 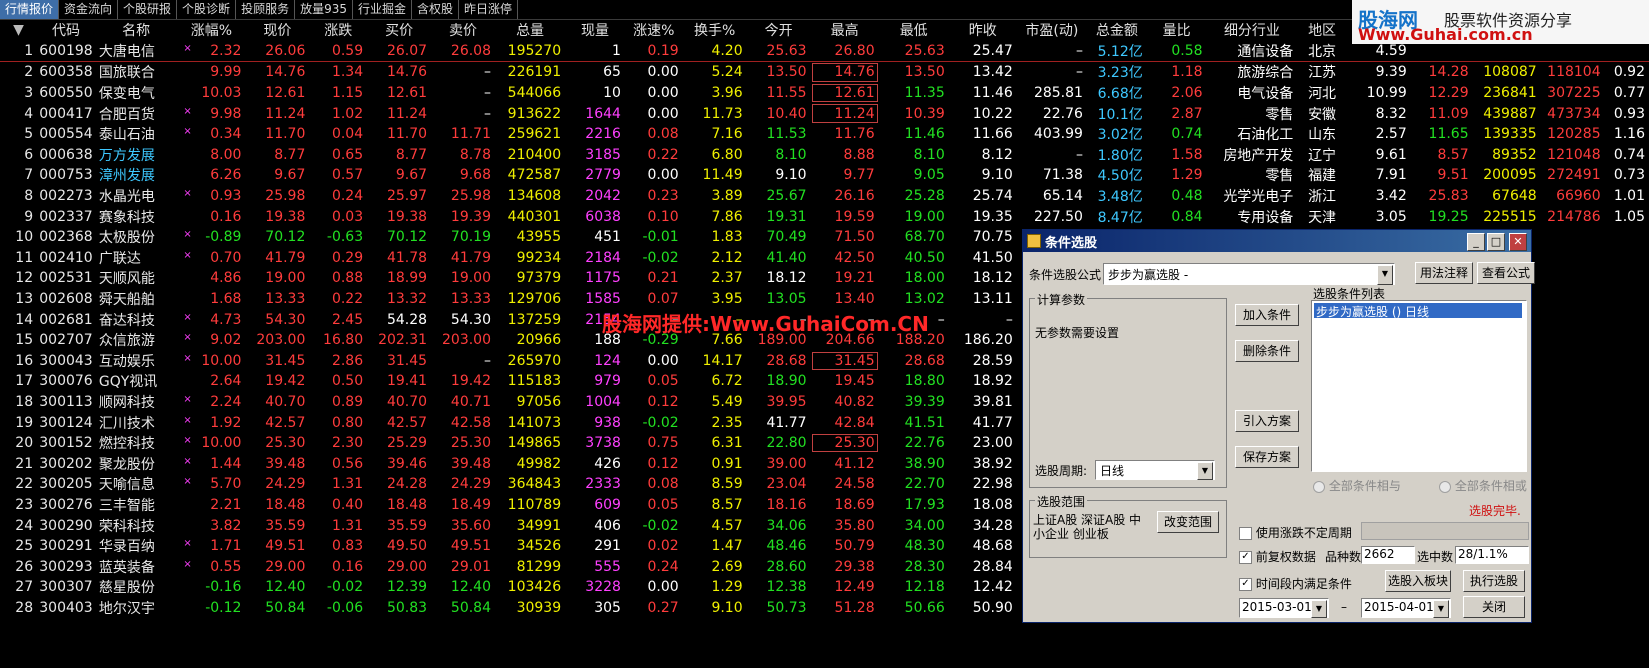 I want to click on tab-5: 放量935, so click(x=324, y=9).